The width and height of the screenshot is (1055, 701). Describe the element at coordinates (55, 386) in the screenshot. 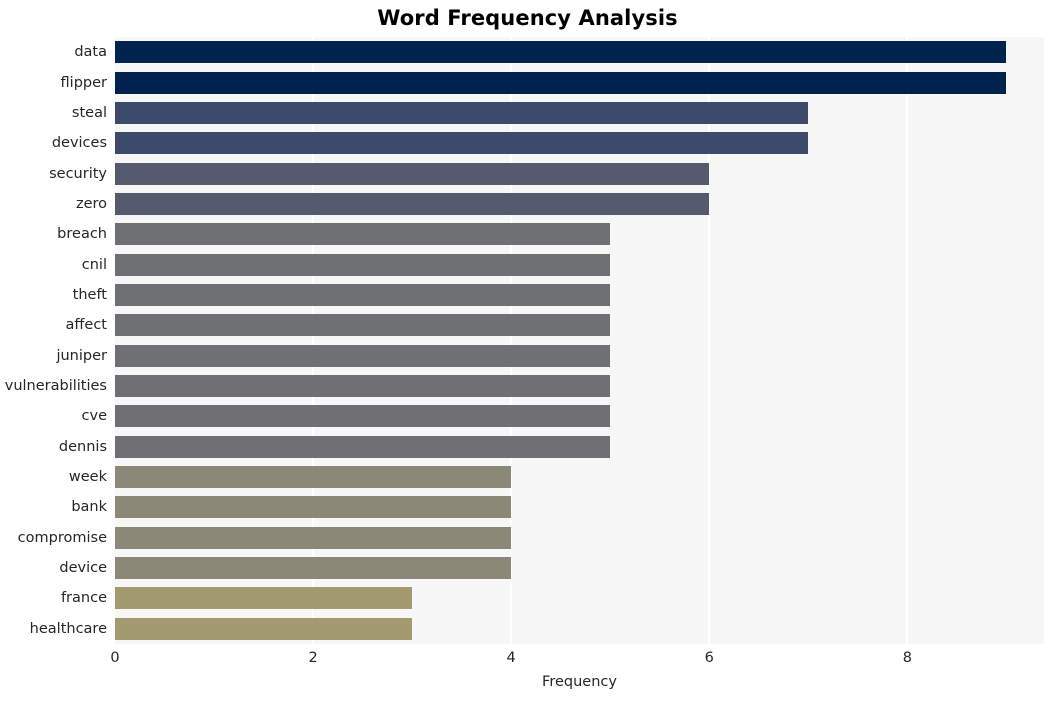

I see `y-tick-label: vulnerabilities` at that location.